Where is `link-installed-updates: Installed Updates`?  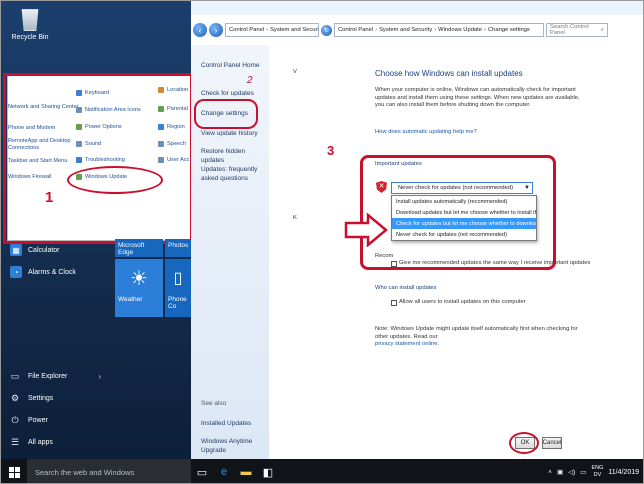
link-installed-updates: Installed Updates is located at coordinates (234, 423).